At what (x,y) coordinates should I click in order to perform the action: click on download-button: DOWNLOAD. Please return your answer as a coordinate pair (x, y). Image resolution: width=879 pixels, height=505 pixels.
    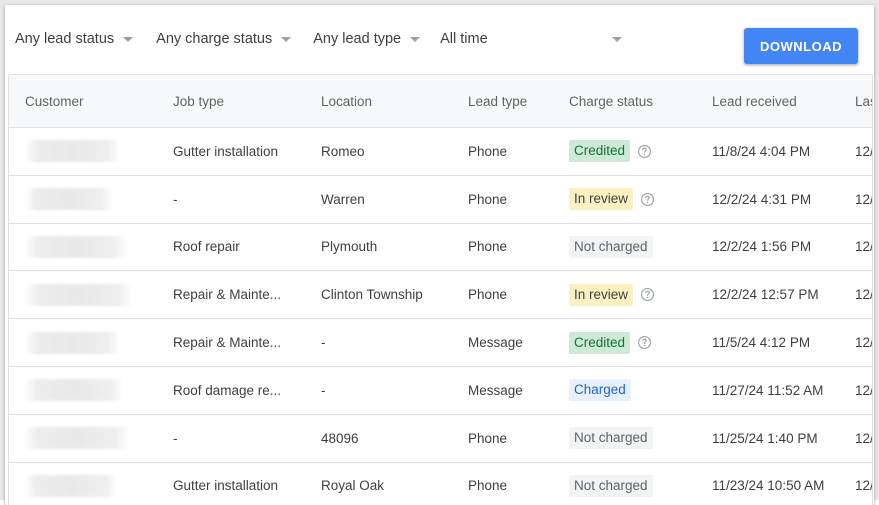
    Looking at the image, I should click on (801, 46).